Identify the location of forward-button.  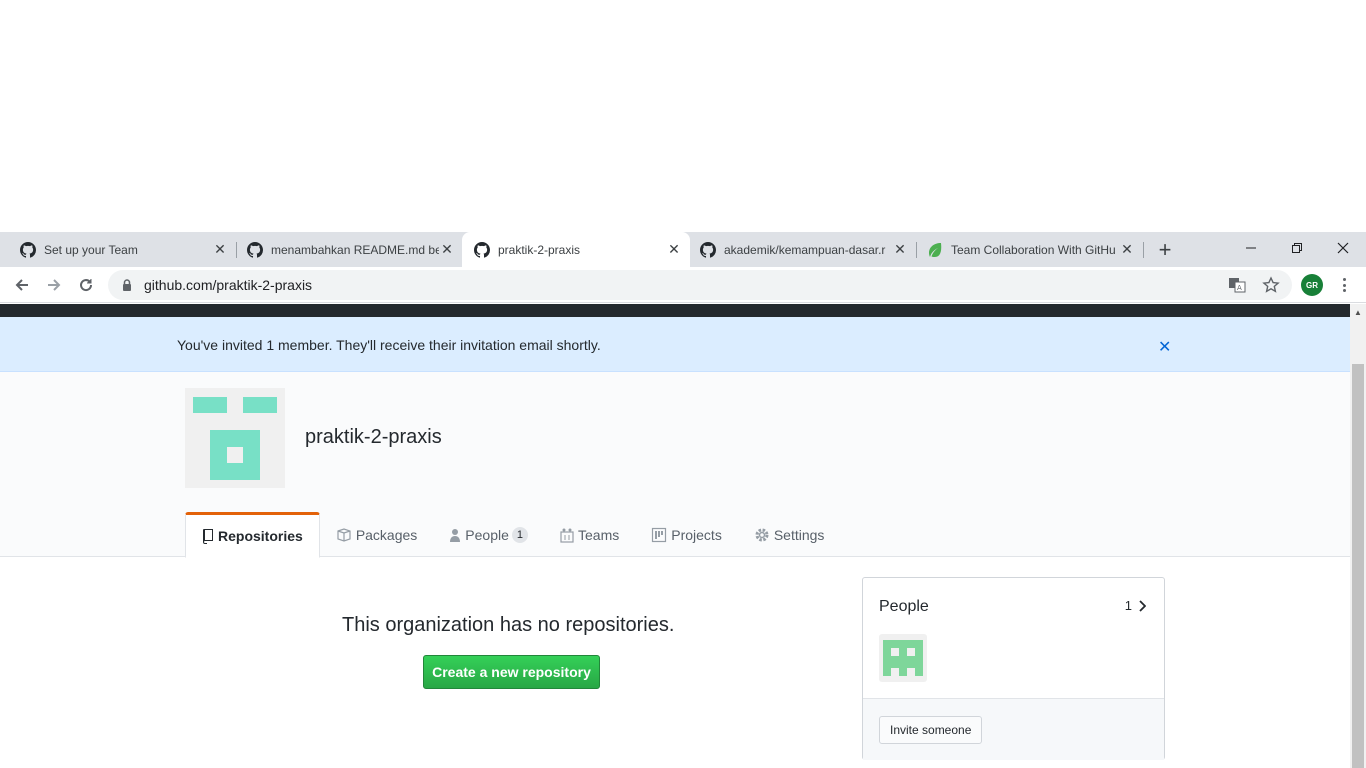
(54, 285).